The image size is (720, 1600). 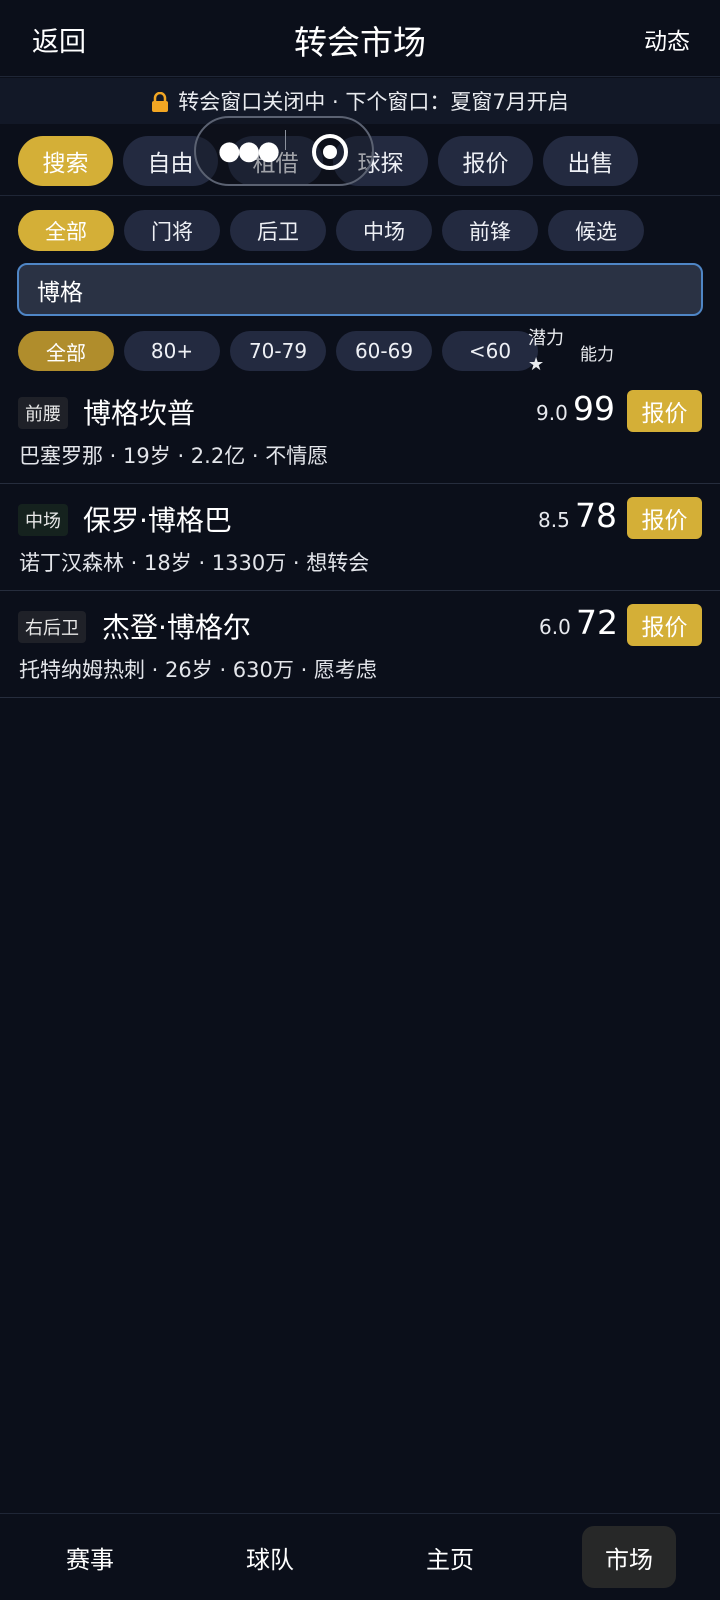 I want to click on nav-market: 市场, so click(x=629, y=1557).